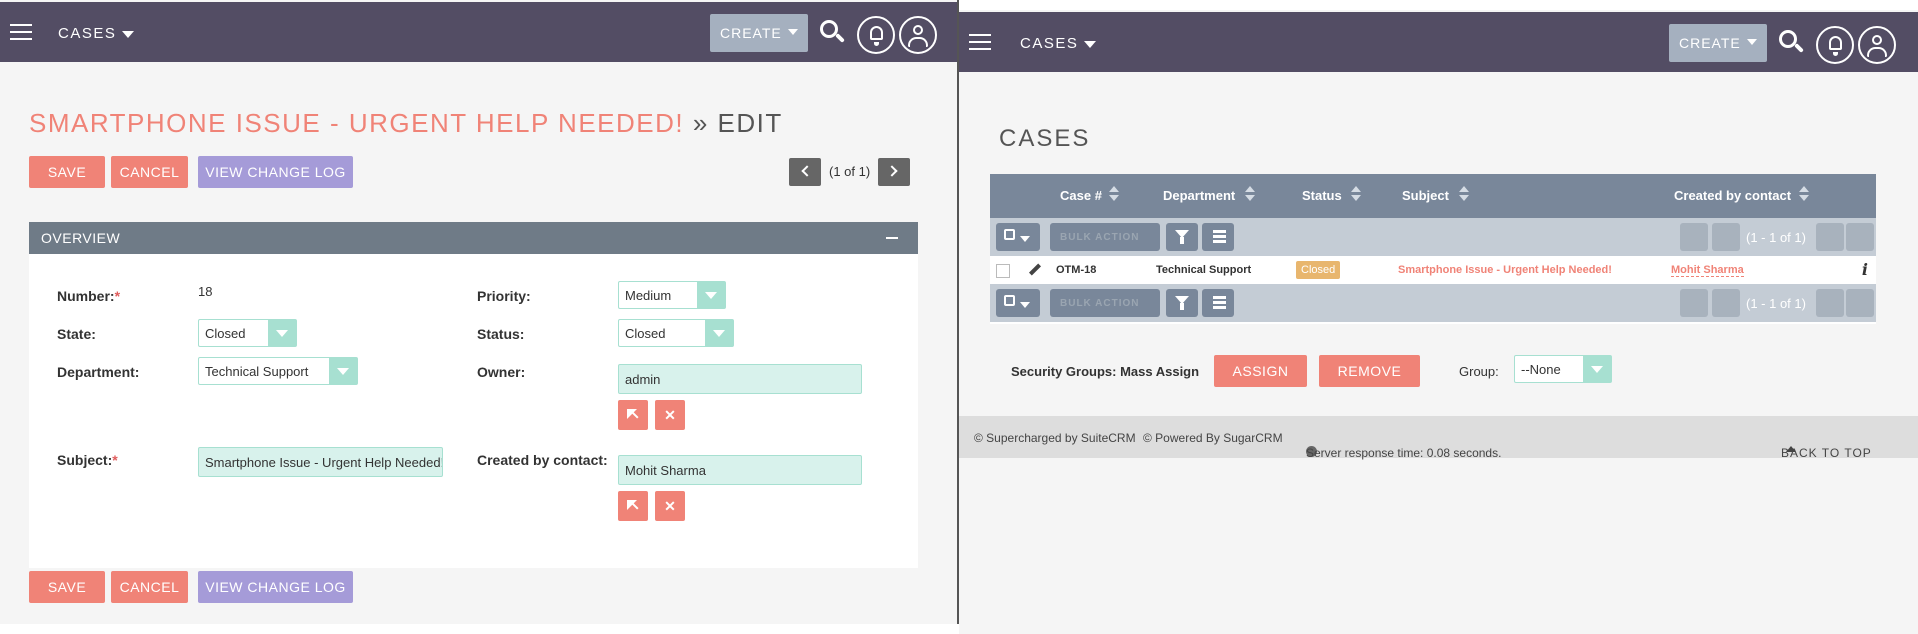  What do you see at coordinates (87, 460) in the screenshot?
I see `subject-label: Subject:*` at bounding box center [87, 460].